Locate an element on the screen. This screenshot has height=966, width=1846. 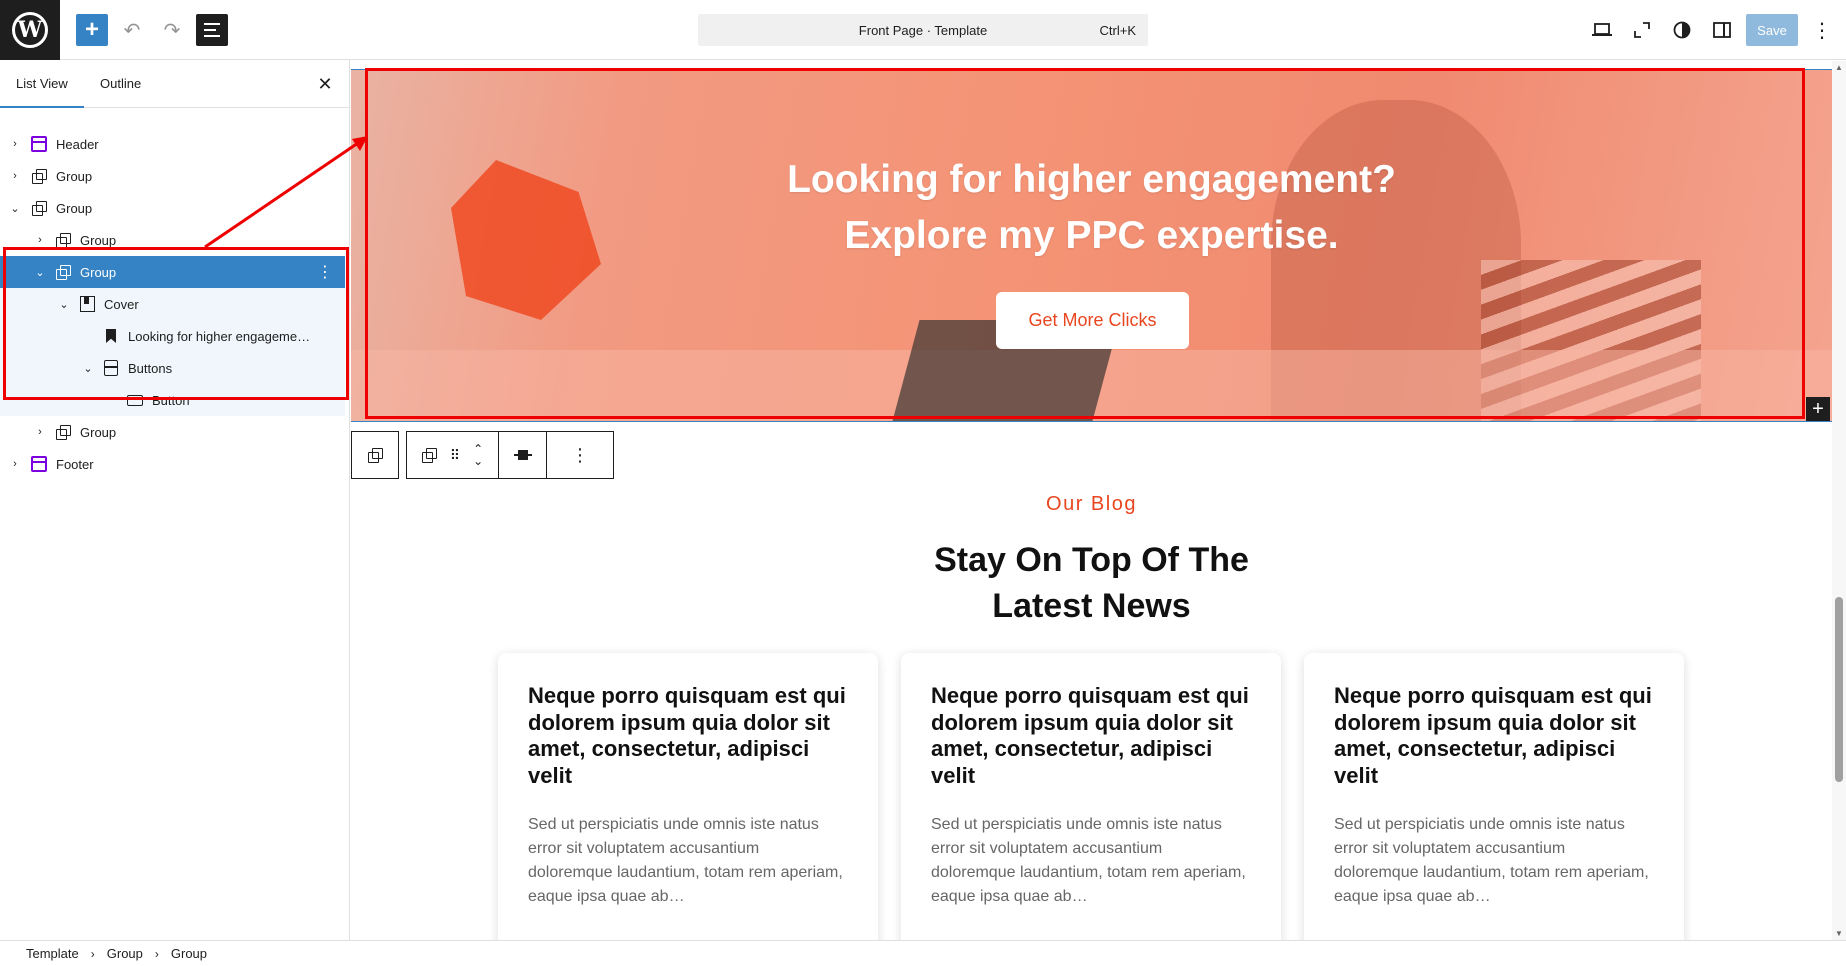
expand-icon is located at coordinates (1642, 30).